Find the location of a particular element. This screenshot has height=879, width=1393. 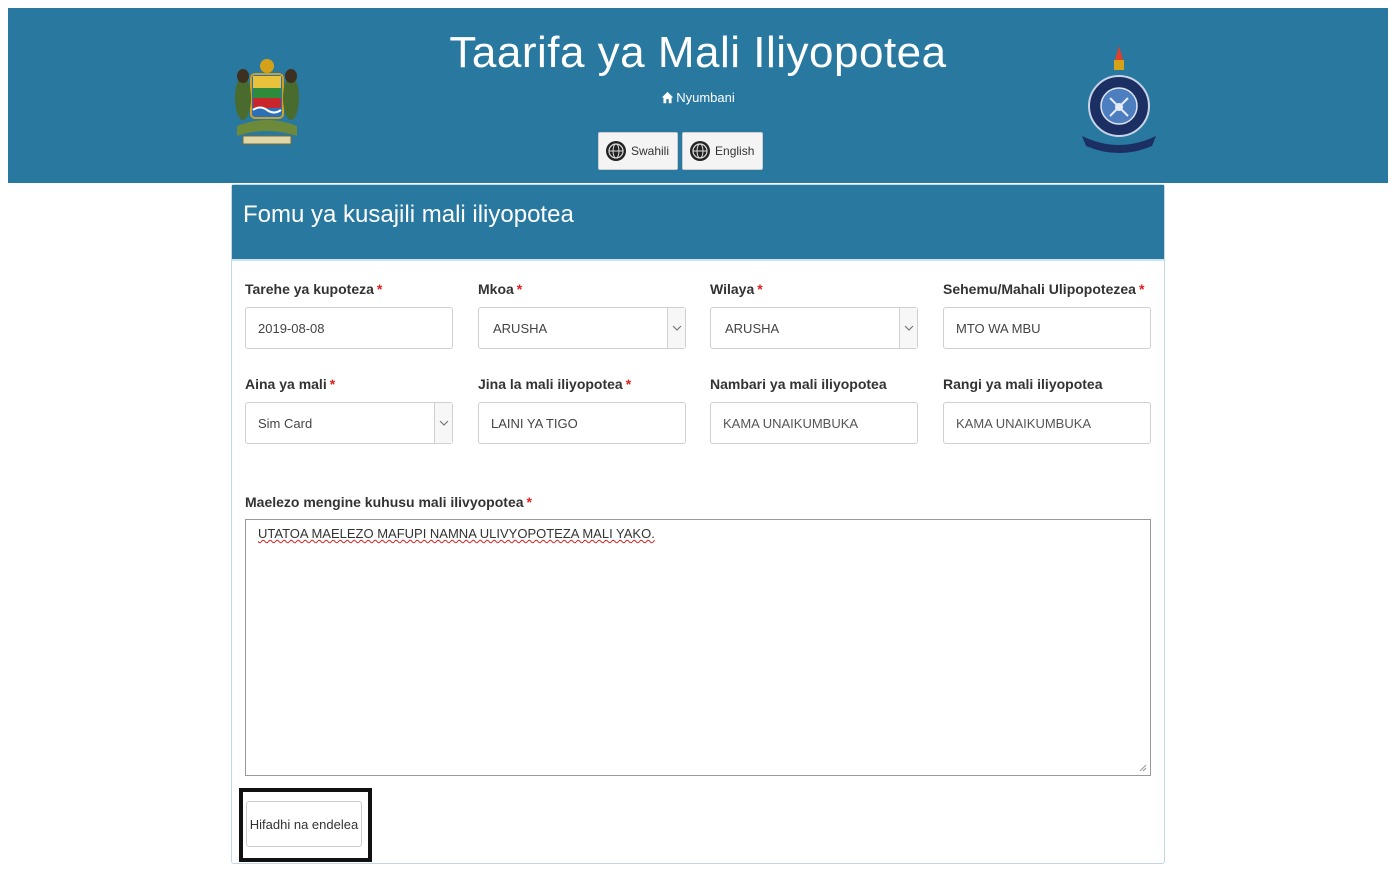

police-emblem-logo is located at coordinates (1119, 99).